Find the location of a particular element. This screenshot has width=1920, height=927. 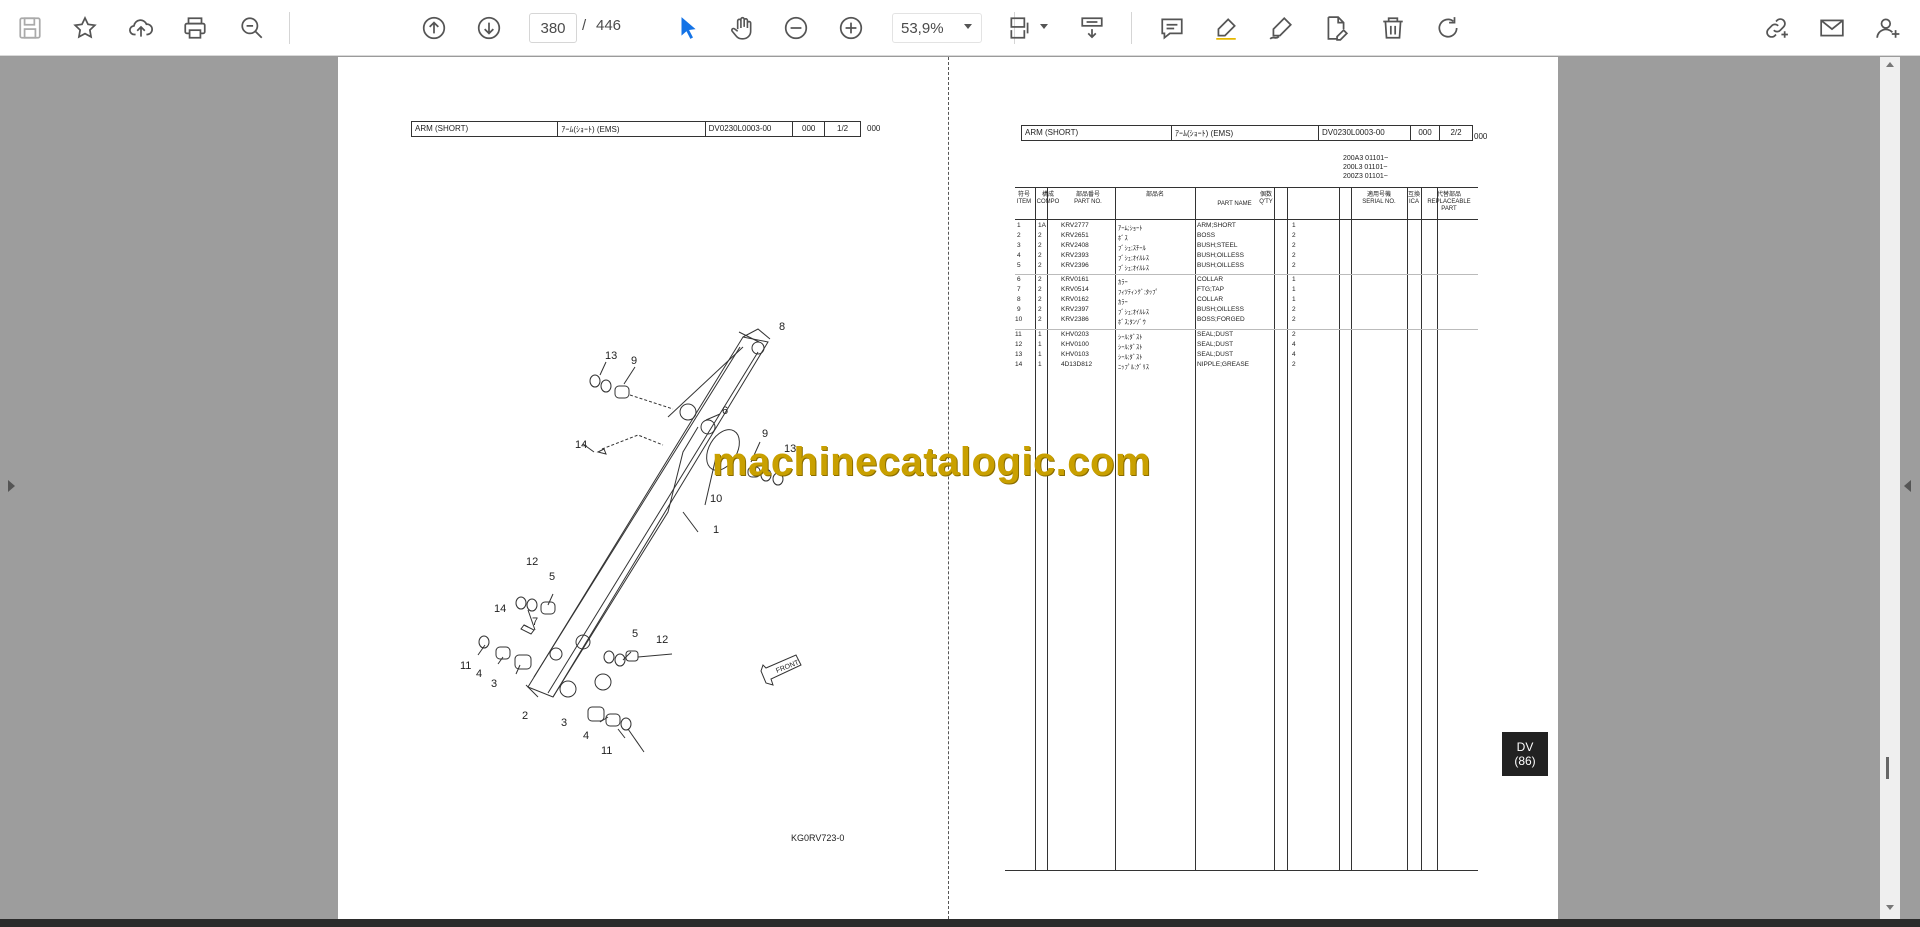

email-icon is located at coordinates (1832, 28).